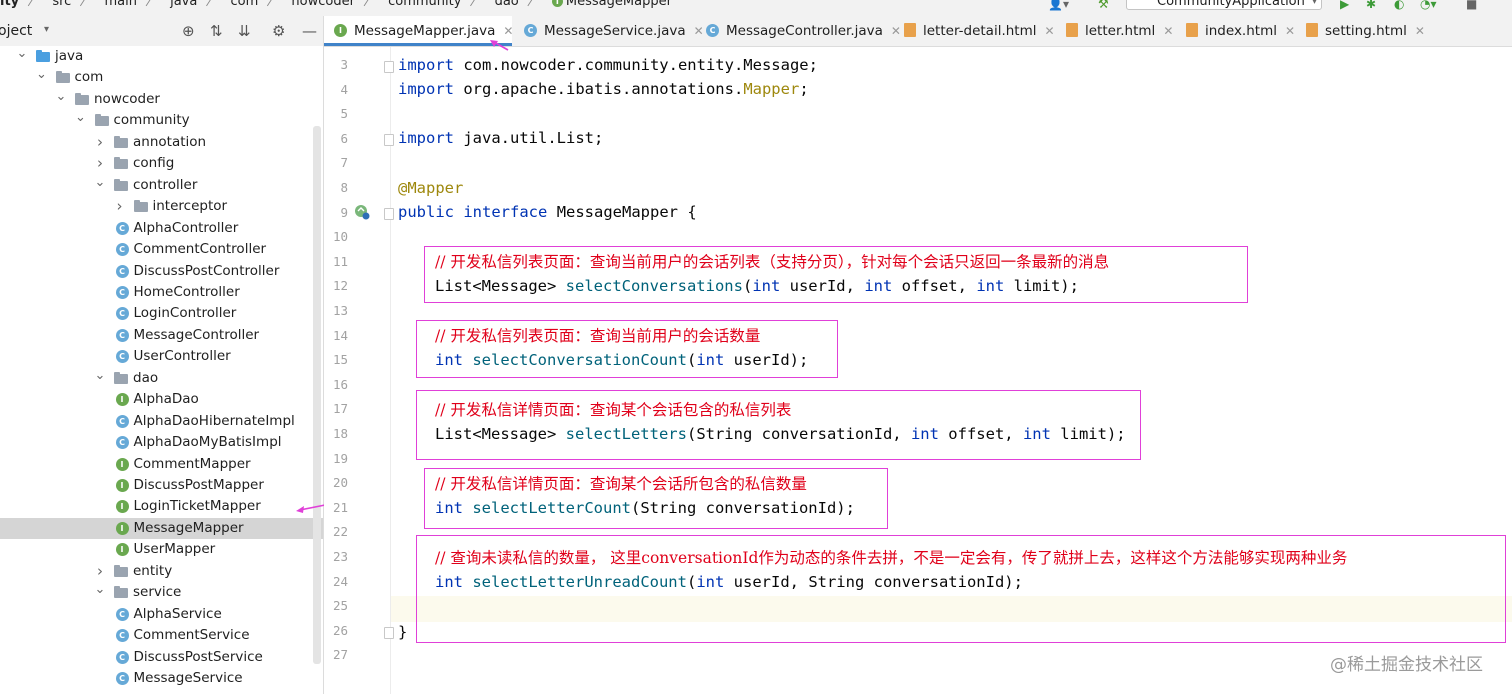  I want to click on tree-item: C AlphaDaoHibernateImpl, so click(162, 421).